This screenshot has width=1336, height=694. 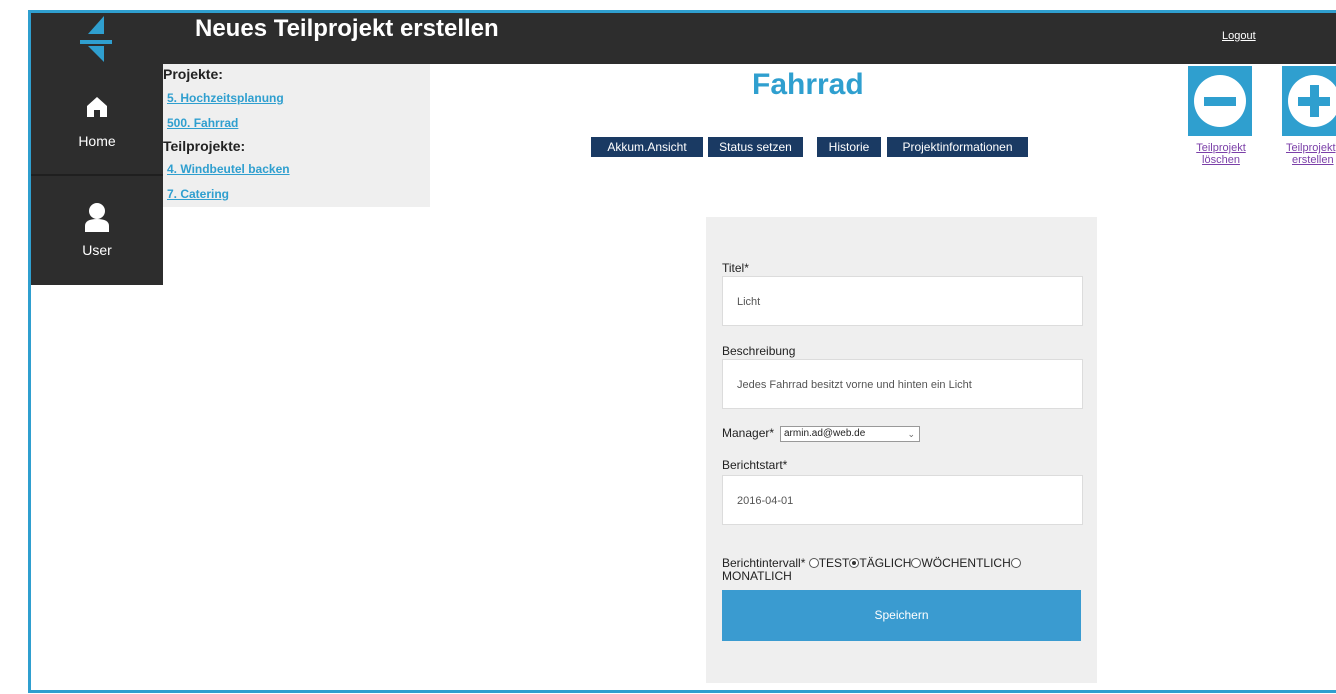 What do you see at coordinates (97, 107) in the screenshot?
I see `home-icon` at bounding box center [97, 107].